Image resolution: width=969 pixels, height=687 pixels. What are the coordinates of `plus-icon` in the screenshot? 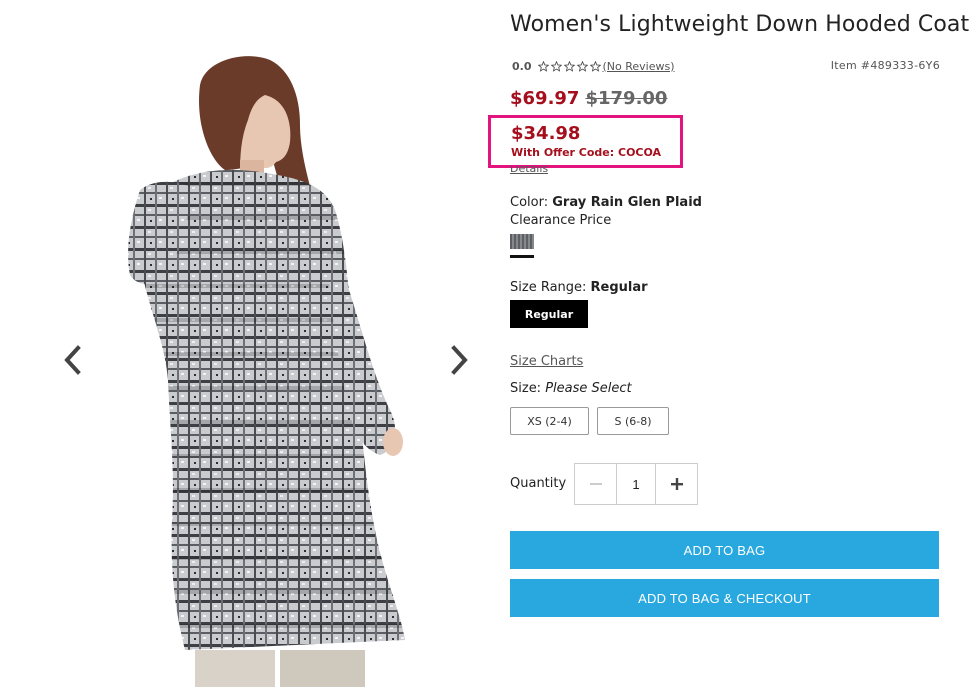 It's located at (676, 484).